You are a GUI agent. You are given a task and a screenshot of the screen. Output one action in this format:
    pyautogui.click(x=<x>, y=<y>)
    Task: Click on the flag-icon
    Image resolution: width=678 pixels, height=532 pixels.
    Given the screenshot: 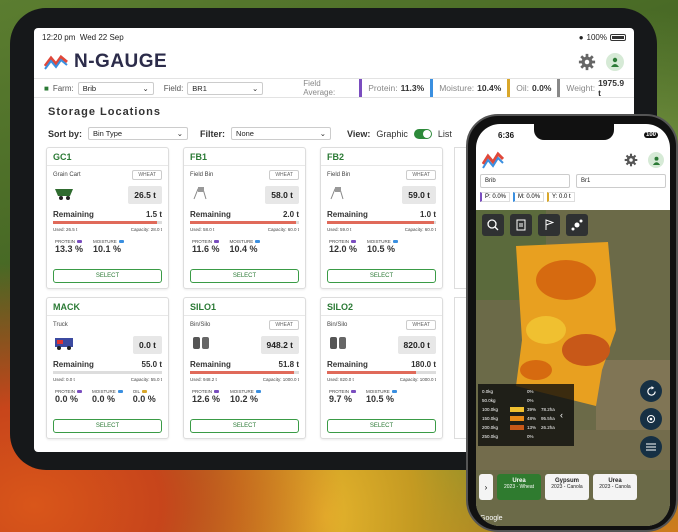 What is the action you would take?
    pyautogui.click(x=549, y=224)
    